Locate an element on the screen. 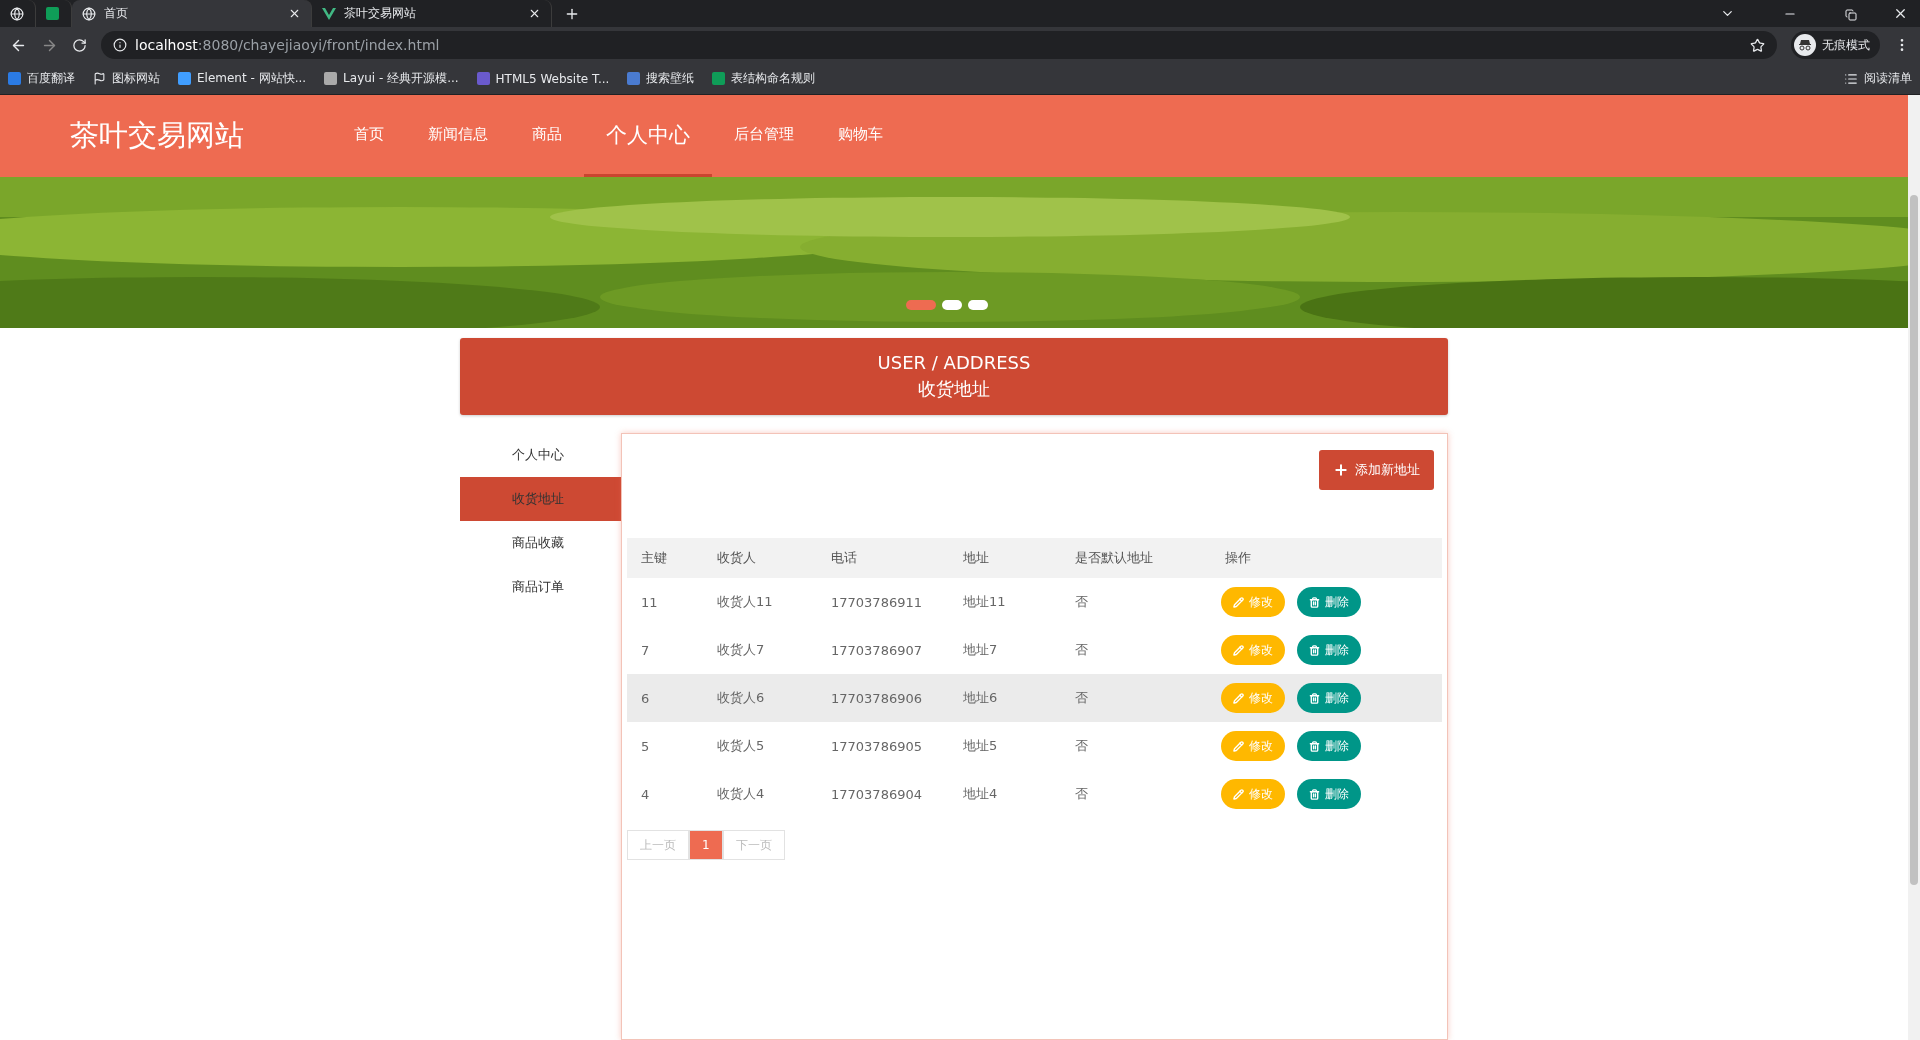 The image size is (1920, 1040). bookmark: 图标网站 is located at coordinates (126, 78).